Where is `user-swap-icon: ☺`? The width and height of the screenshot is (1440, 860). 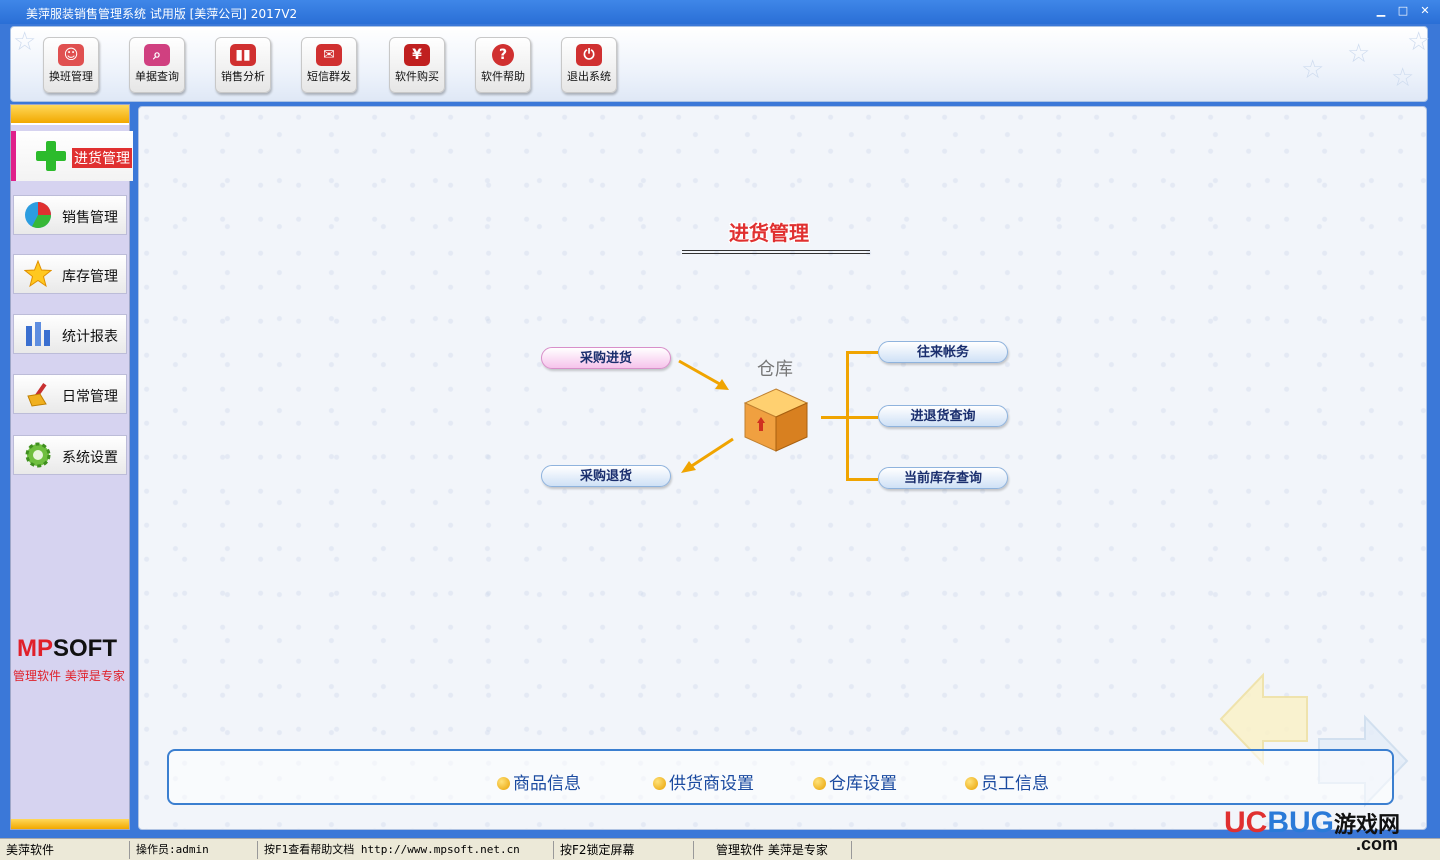
user-swap-icon: ☺ is located at coordinates (71, 55).